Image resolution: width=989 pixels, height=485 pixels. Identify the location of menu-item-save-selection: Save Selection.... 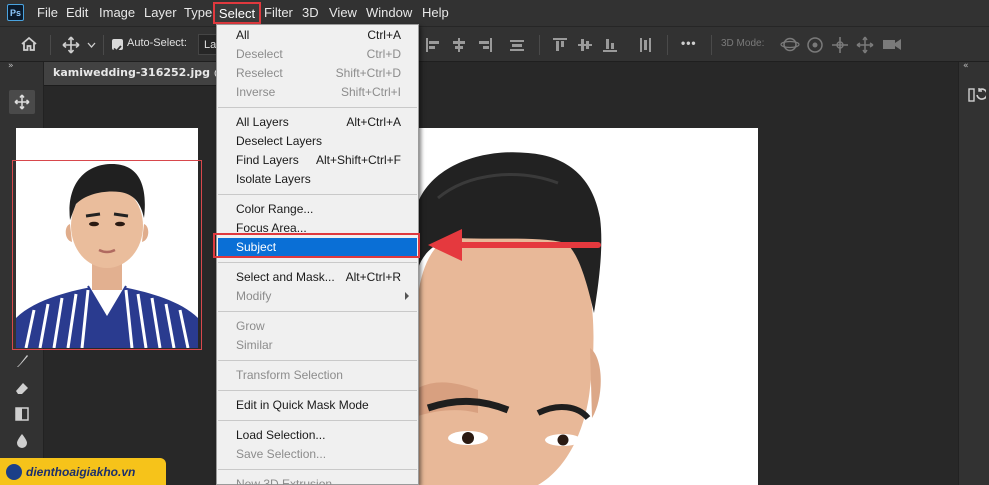
(317, 454).